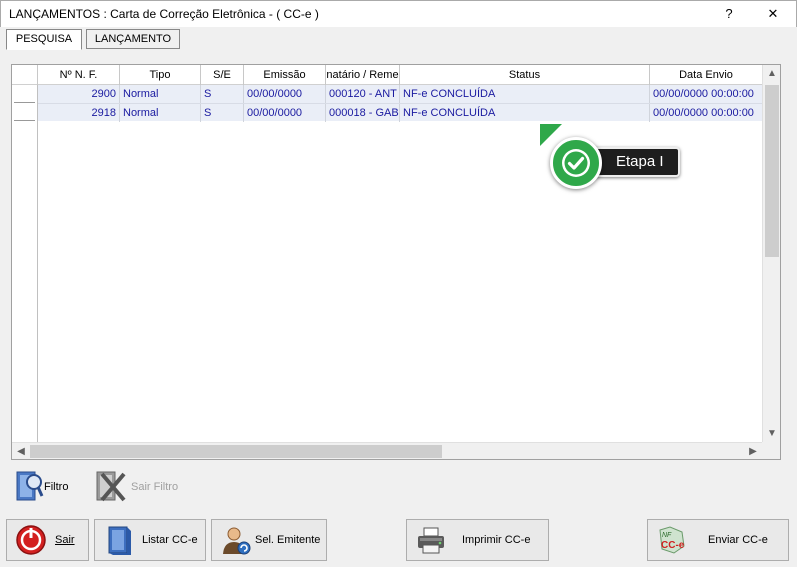 The width and height of the screenshot is (797, 567). Describe the element at coordinates (363, 75) in the screenshot. I see `column-header-destinatario: natário / Reme` at that location.